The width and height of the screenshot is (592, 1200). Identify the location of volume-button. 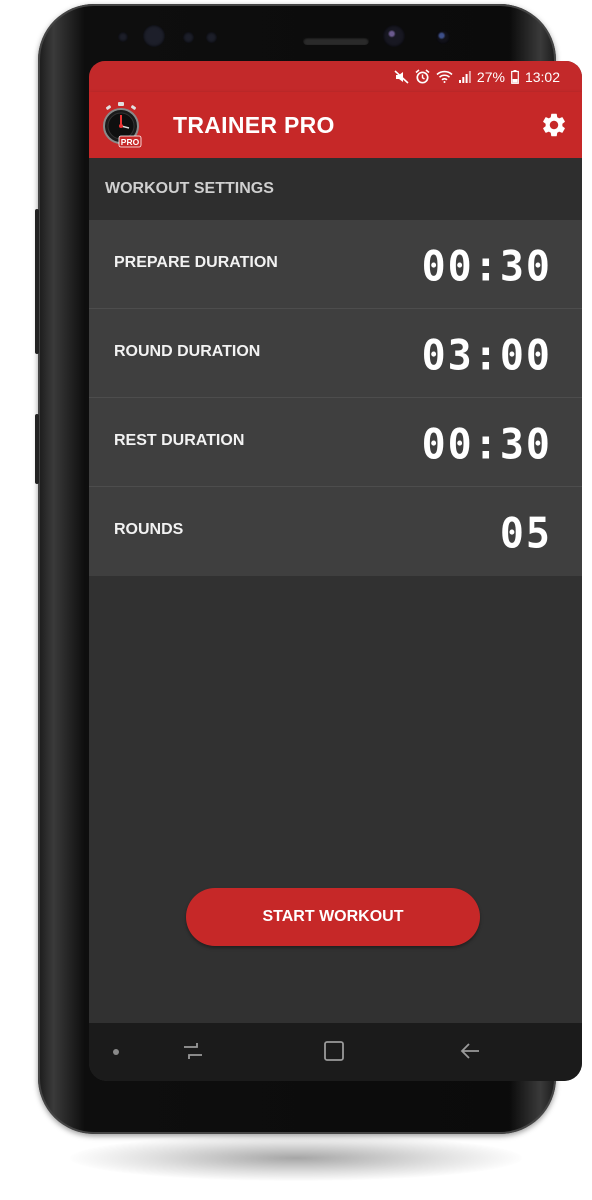
(37, 281).